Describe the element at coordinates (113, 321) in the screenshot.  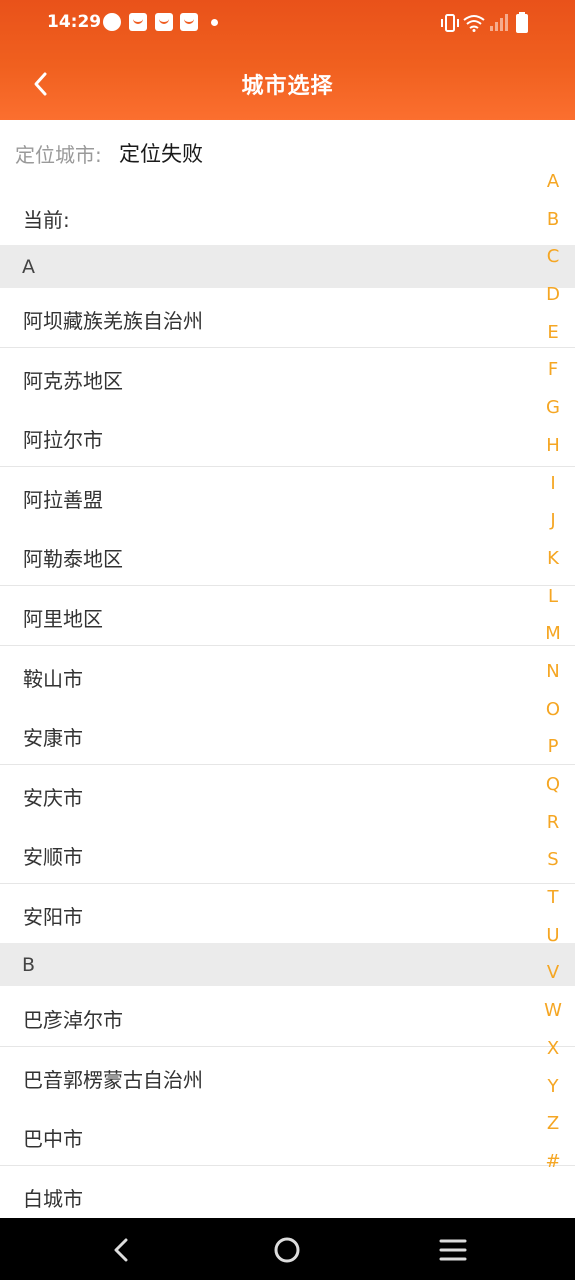
I see `city-name: 阿坝藏族羌族自治州` at that location.